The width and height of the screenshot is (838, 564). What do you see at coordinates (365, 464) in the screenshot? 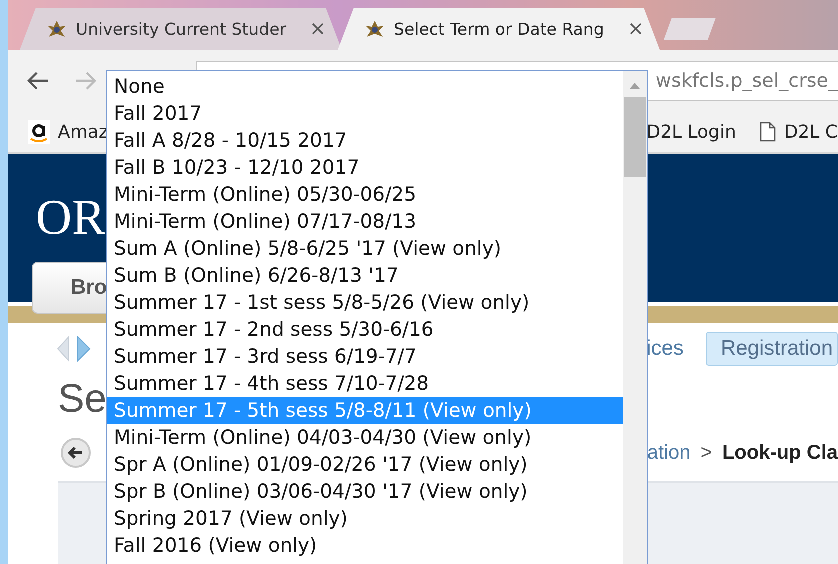
I see `dropdown-option: Spr A (Online) 01/09-02/26 '17 (View only)` at bounding box center [365, 464].